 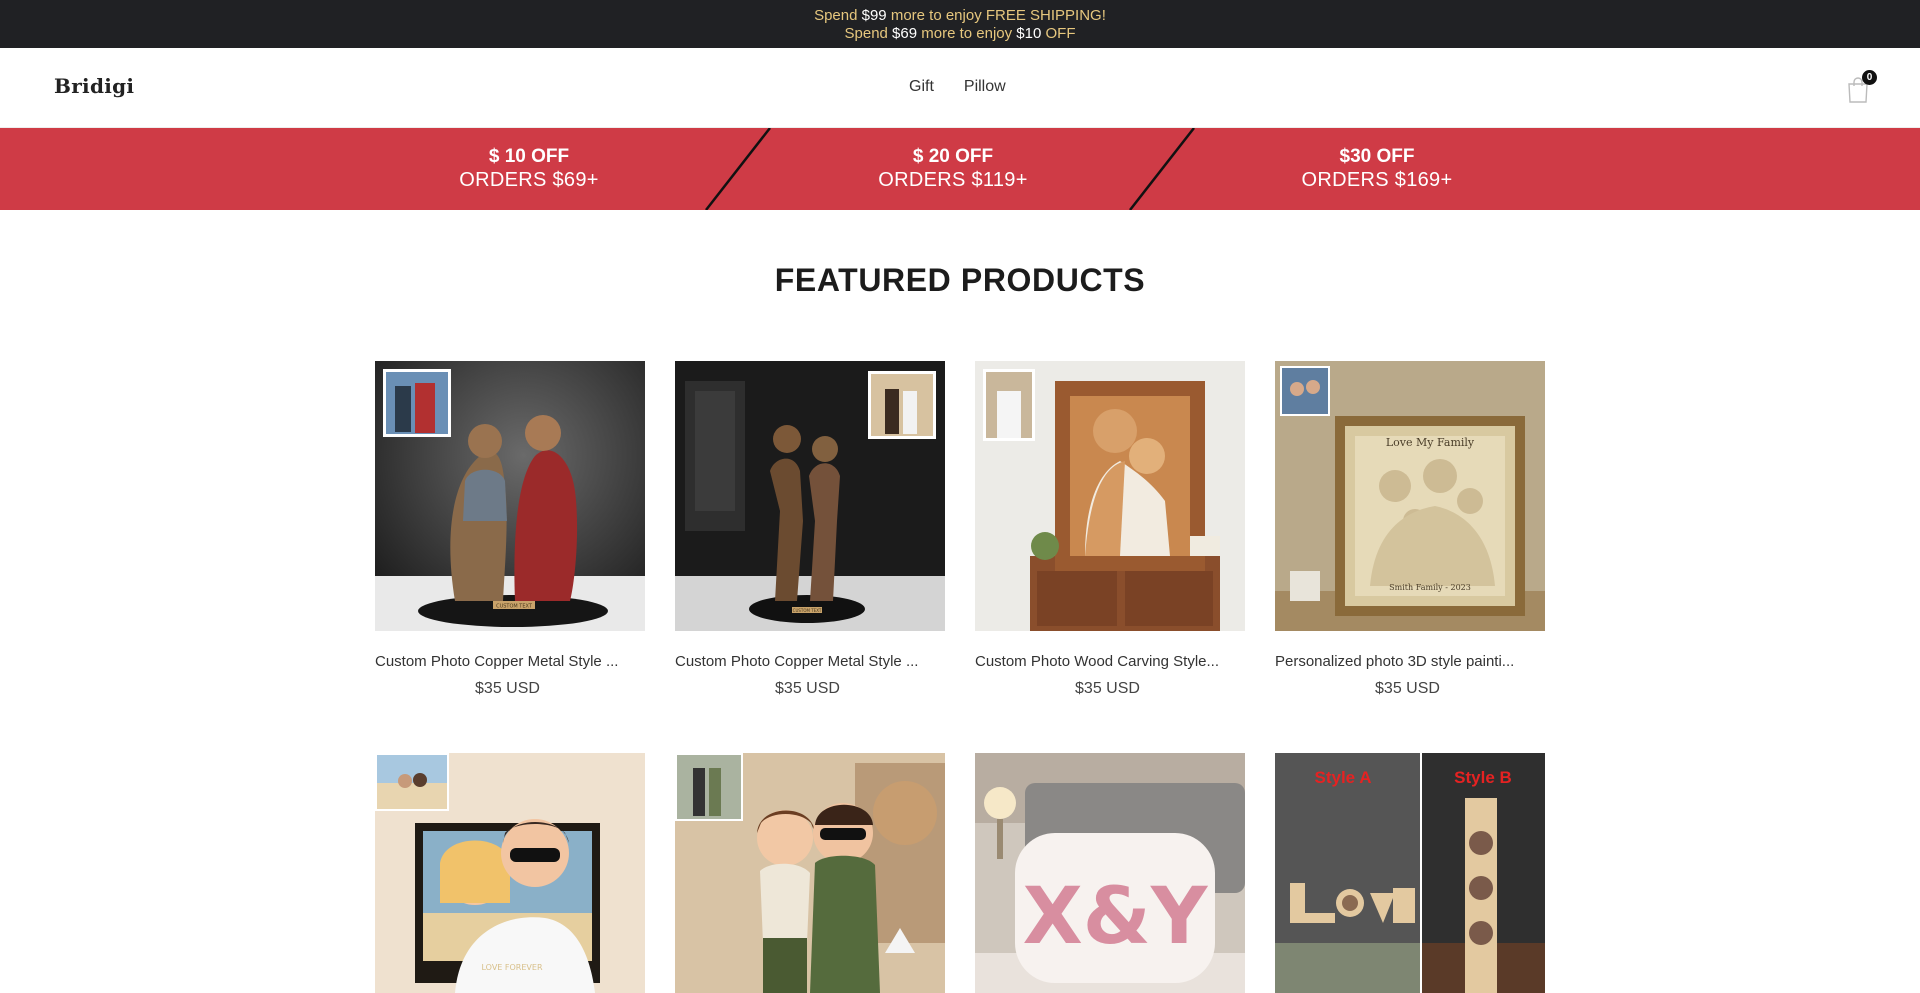 What do you see at coordinates (921, 87) in the screenshot?
I see `nav-item-gift: Gift` at bounding box center [921, 87].